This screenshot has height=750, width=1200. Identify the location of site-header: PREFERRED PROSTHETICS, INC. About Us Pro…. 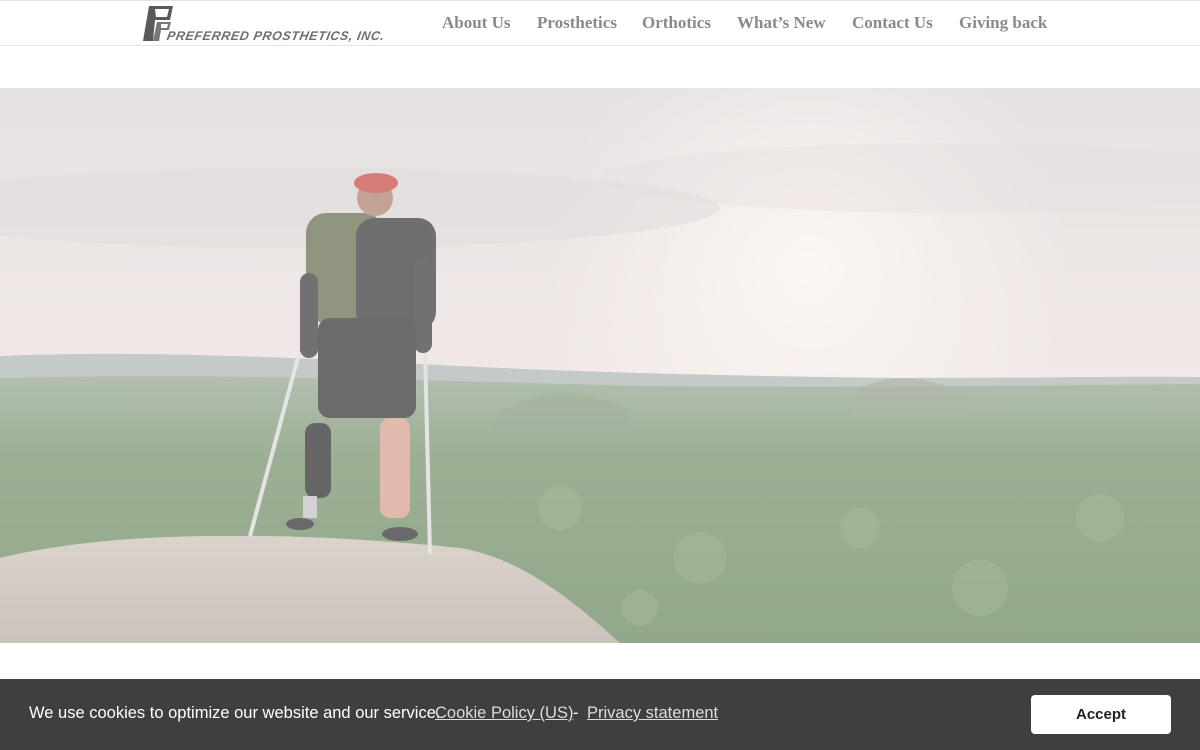
(600, 23).